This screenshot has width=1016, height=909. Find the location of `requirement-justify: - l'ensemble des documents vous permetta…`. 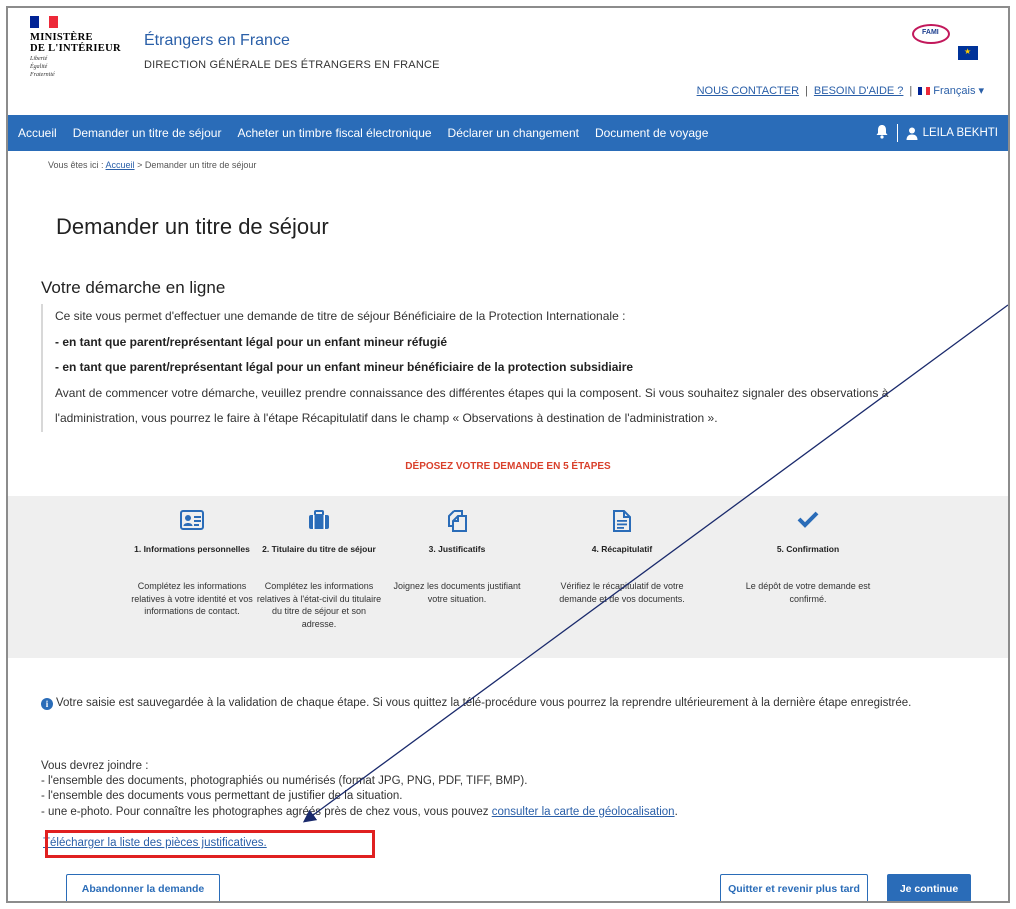

requirement-justify: - l'ensemble des documents vous permetta… is located at coordinates (222, 796).